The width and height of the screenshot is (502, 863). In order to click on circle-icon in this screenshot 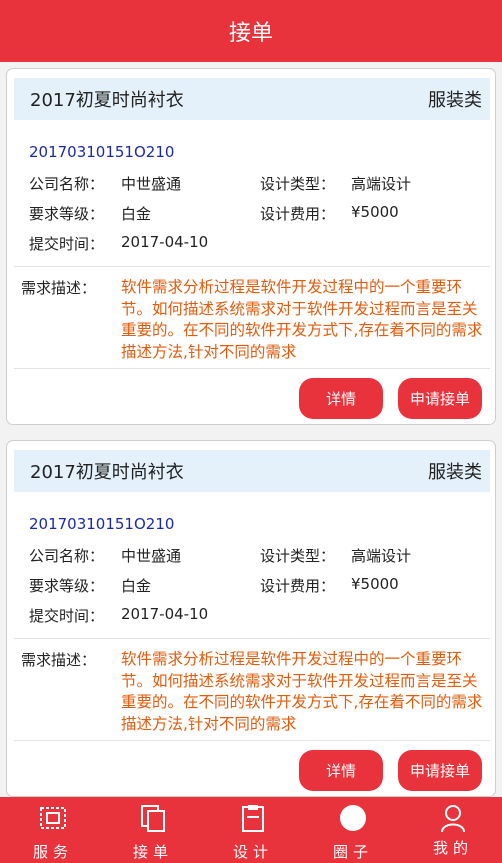, I will do `click(353, 818)`.